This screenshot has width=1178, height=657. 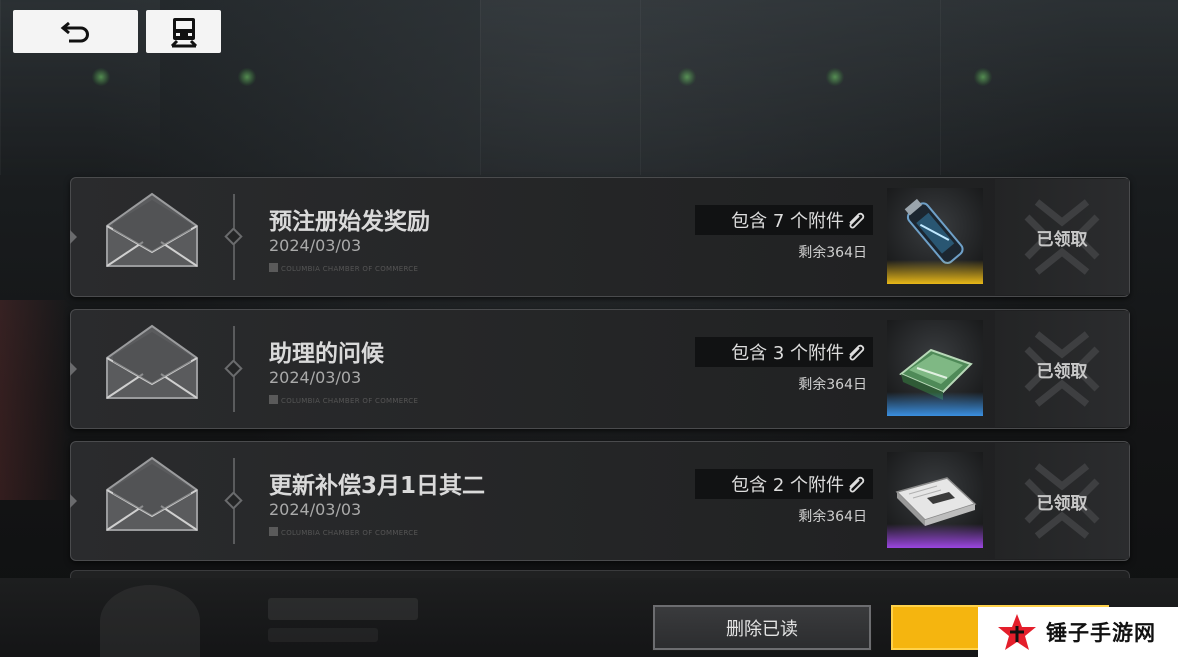 What do you see at coordinates (377, 486) in the screenshot?
I see `mail-title: 更新补偿3月1日其二` at bounding box center [377, 486].